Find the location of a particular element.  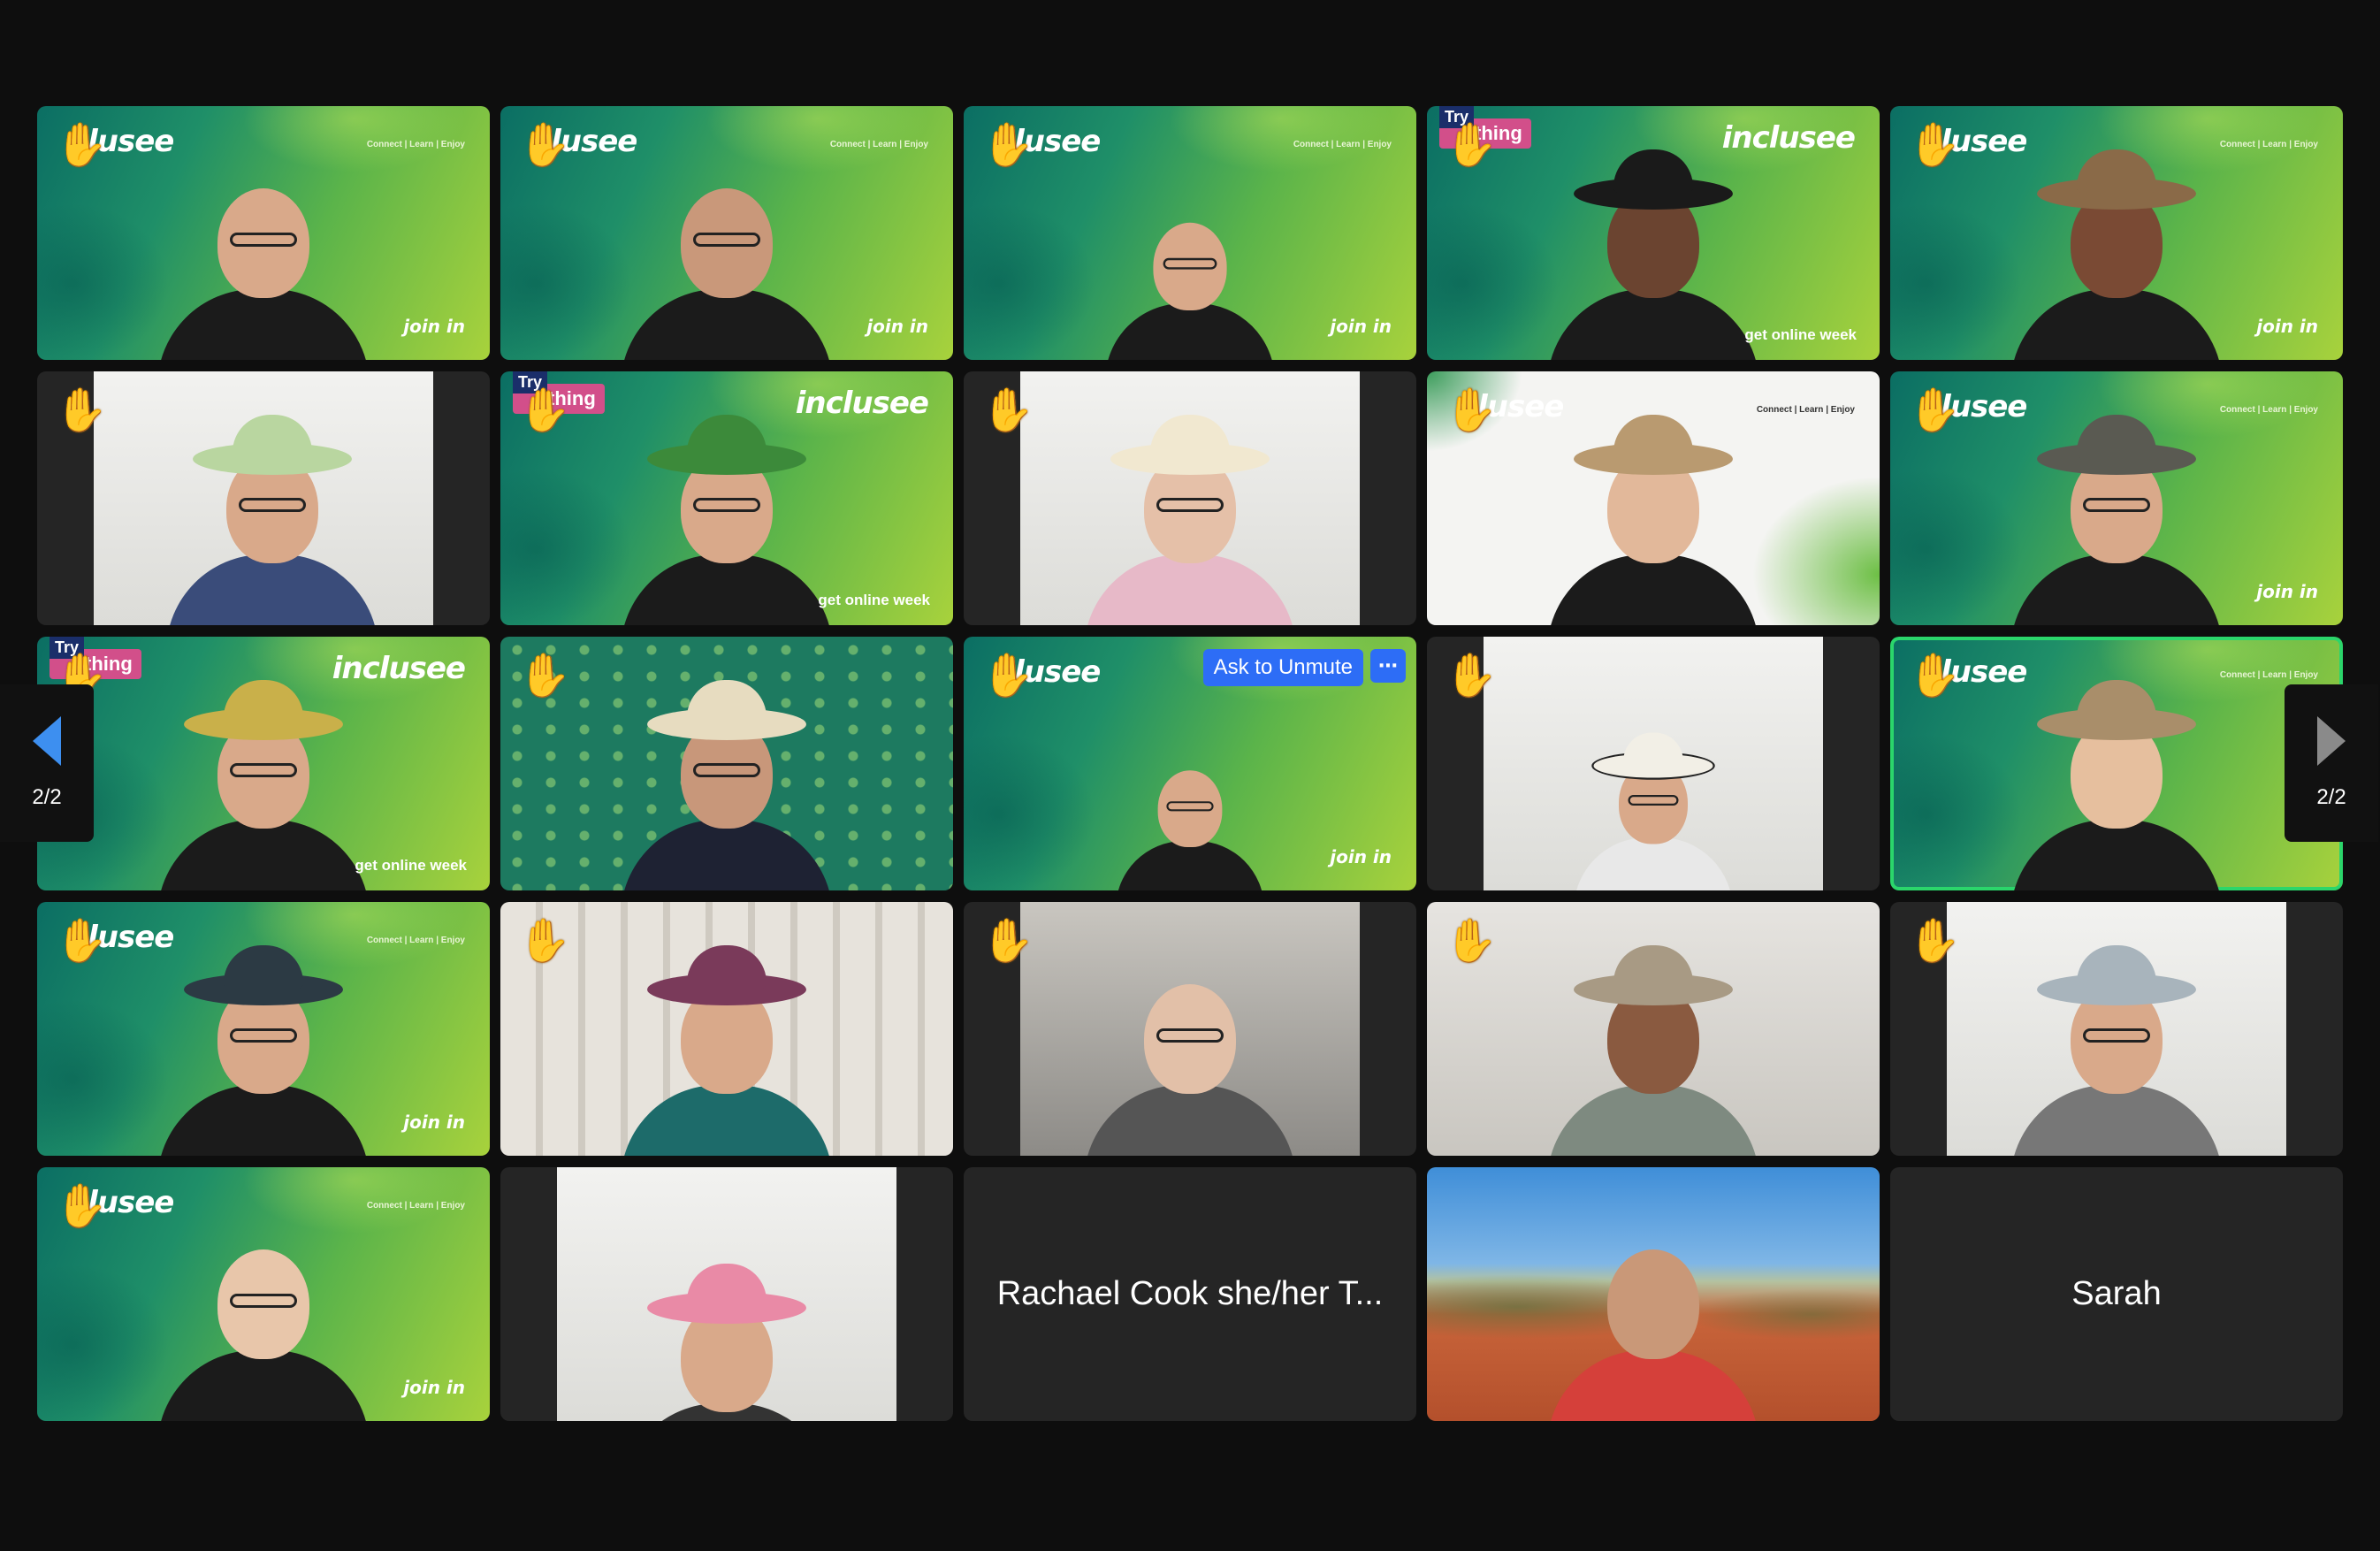

previous-page-button: 2/2 is located at coordinates (47, 763).